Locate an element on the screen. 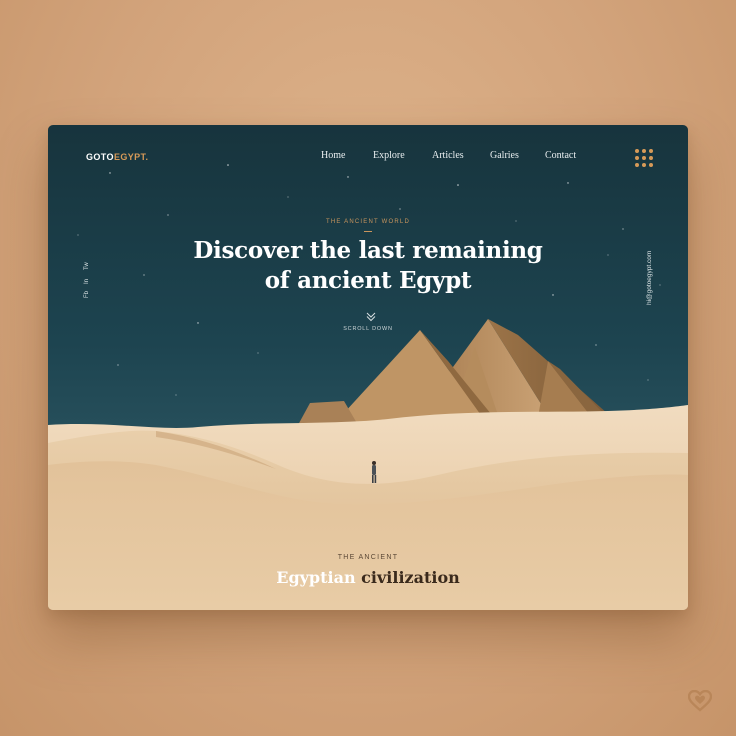 The width and height of the screenshot is (736, 736). chevron-down-icon is located at coordinates (371, 317).